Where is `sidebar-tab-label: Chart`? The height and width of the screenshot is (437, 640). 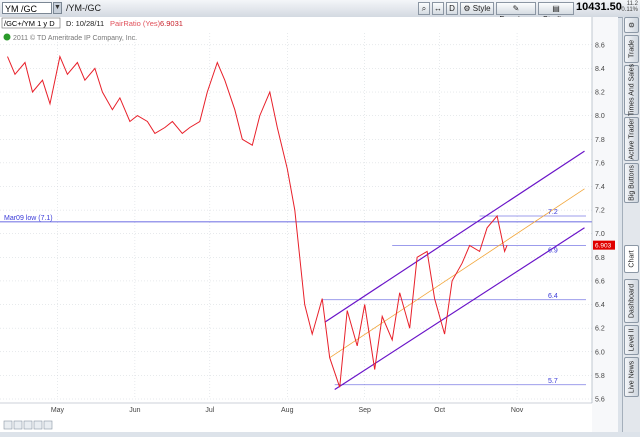 sidebar-tab-label: Chart is located at coordinates (631, 259).